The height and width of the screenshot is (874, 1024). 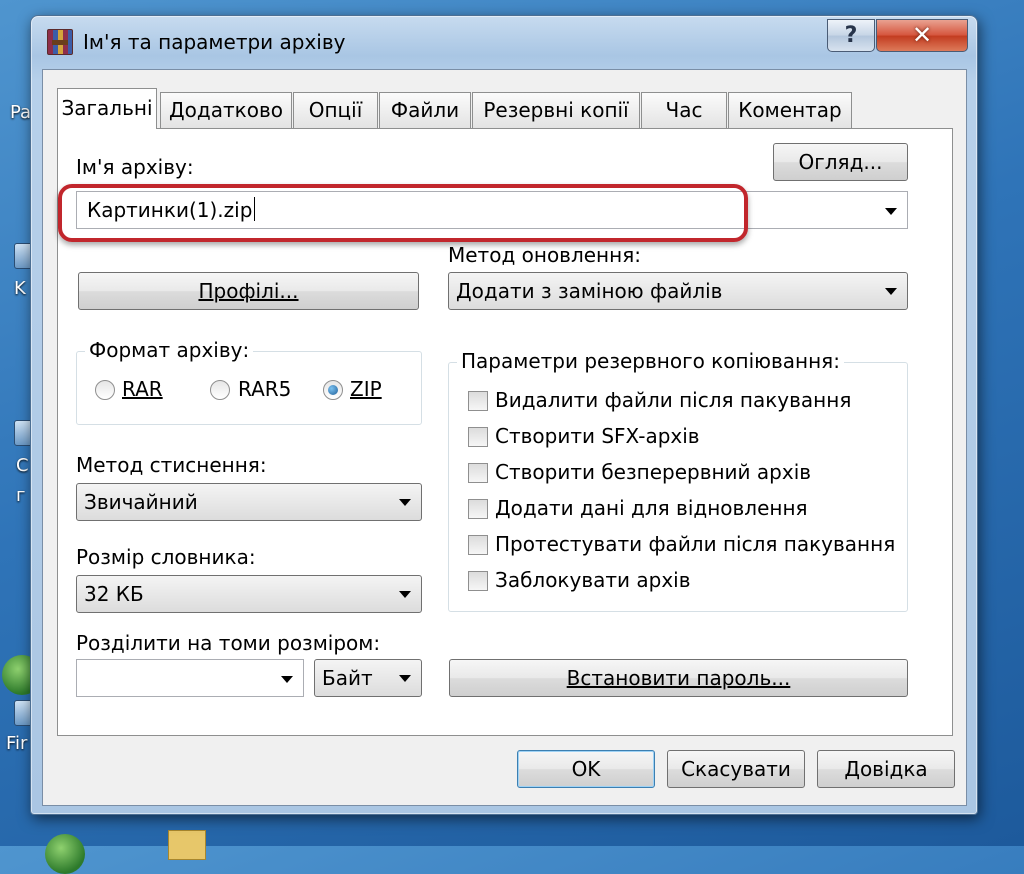 I want to click on compression-select: Звичайний, so click(x=249, y=502).